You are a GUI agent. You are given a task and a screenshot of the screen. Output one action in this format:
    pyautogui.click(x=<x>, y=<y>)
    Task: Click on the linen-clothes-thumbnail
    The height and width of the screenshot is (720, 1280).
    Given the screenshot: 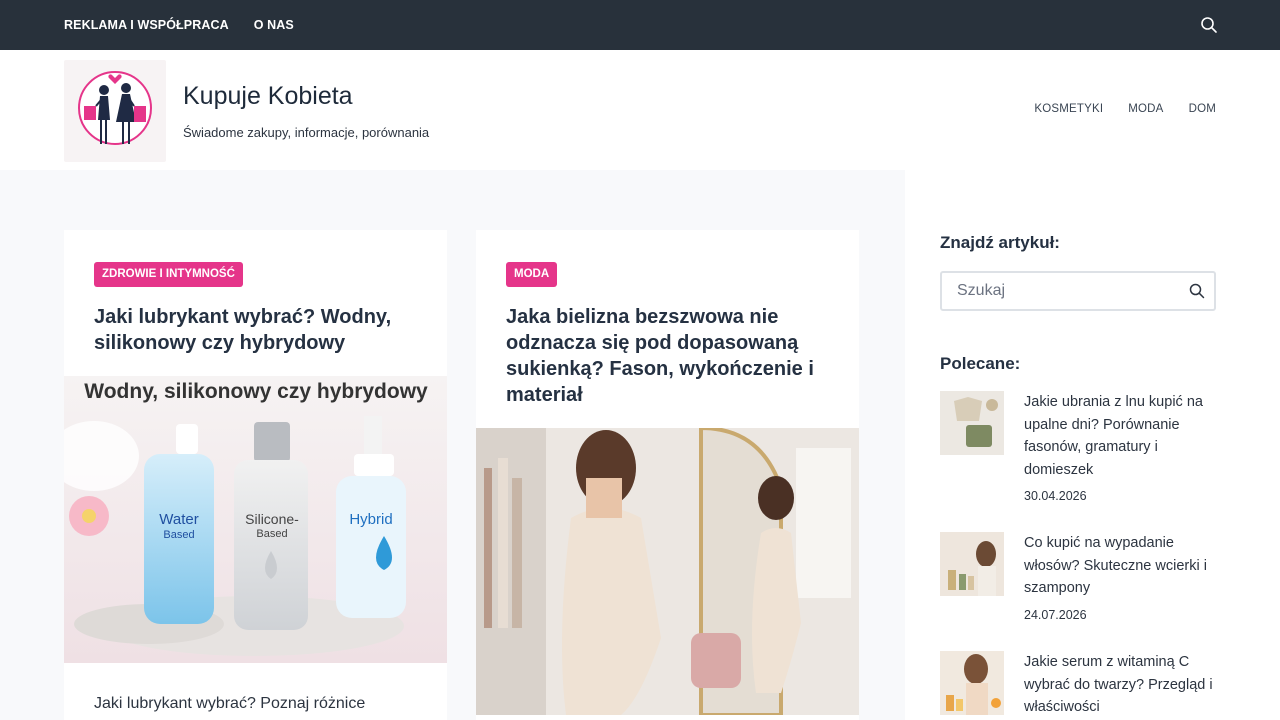 What is the action you would take?
    pyautogui.click(x=972, y=423)
    